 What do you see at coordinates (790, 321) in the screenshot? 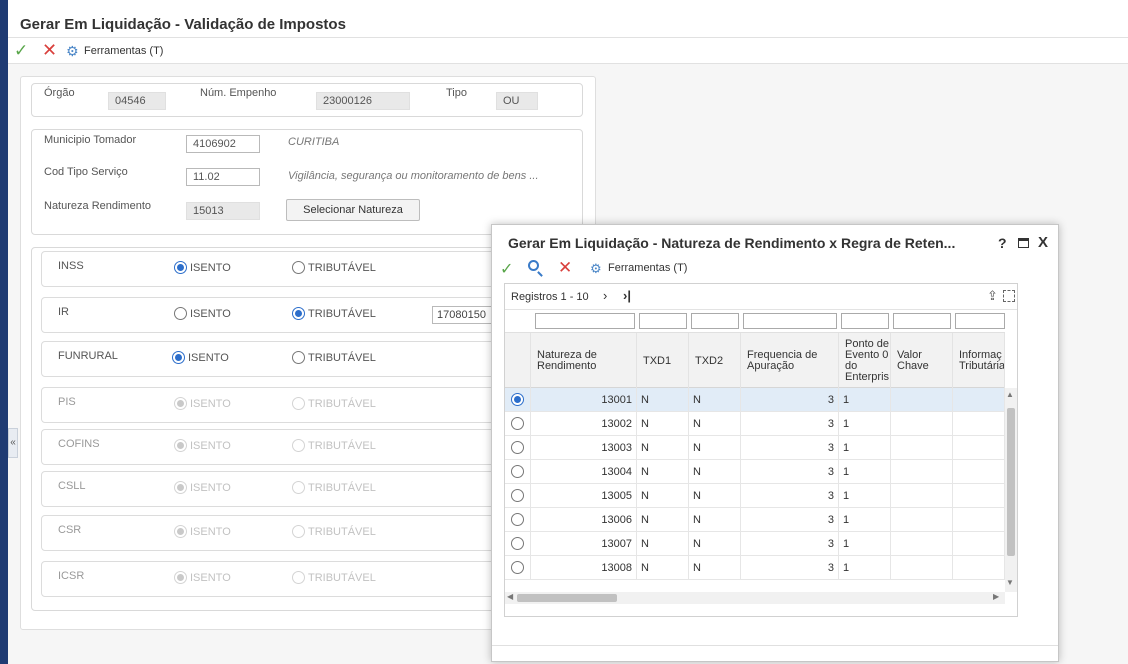
I see `filter-frequencia-input` at bounding box center [790, 321].